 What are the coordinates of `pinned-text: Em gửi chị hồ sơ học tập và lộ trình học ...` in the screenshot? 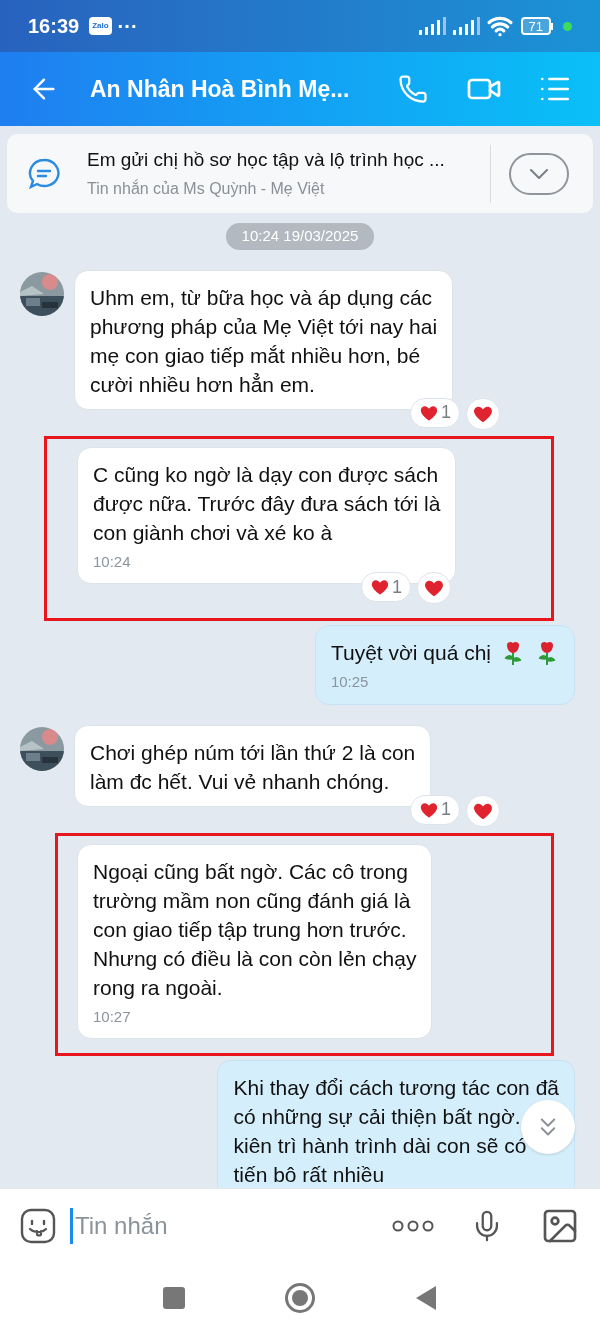 It's located at (266, 159).